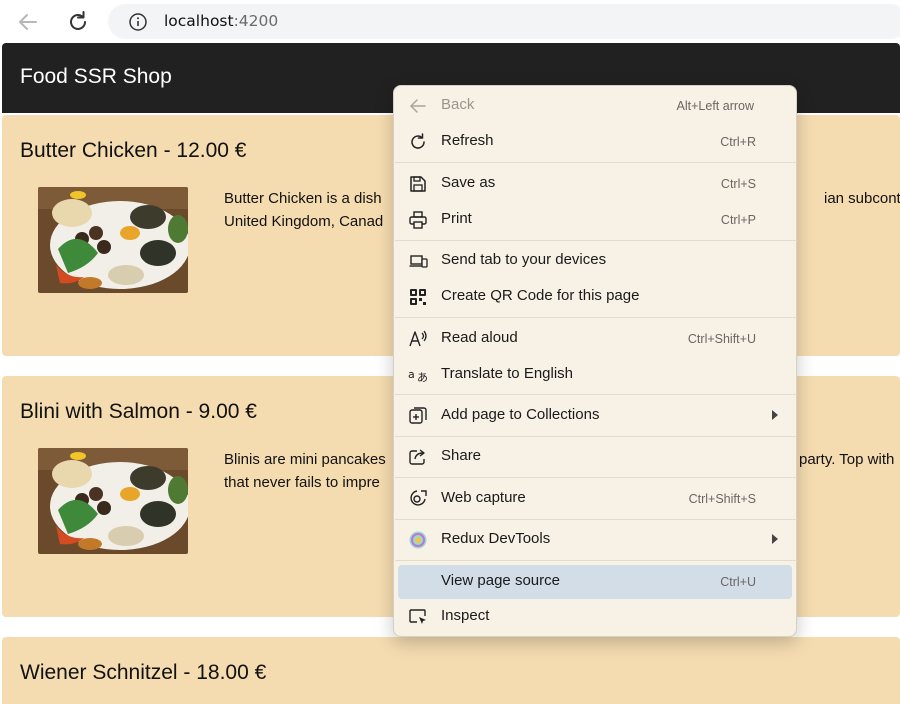 Image resolution: width=900 pixels, height=704 pixels. Describe the element at coordinates (138, 411) in the screenshot. I see `product-title: Blini with Salmon - 9.00 €` at that location.